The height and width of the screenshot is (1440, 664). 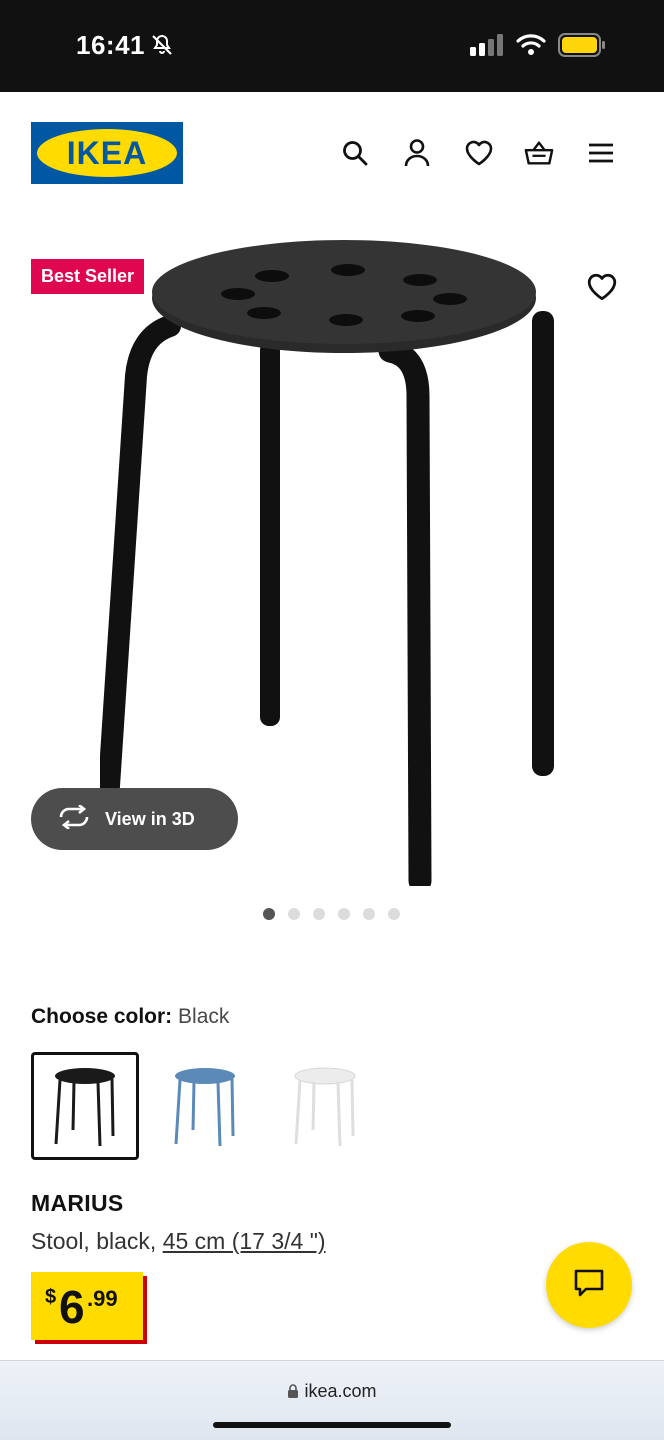 I want to click on menu-icon, so click(x=601, y=153).